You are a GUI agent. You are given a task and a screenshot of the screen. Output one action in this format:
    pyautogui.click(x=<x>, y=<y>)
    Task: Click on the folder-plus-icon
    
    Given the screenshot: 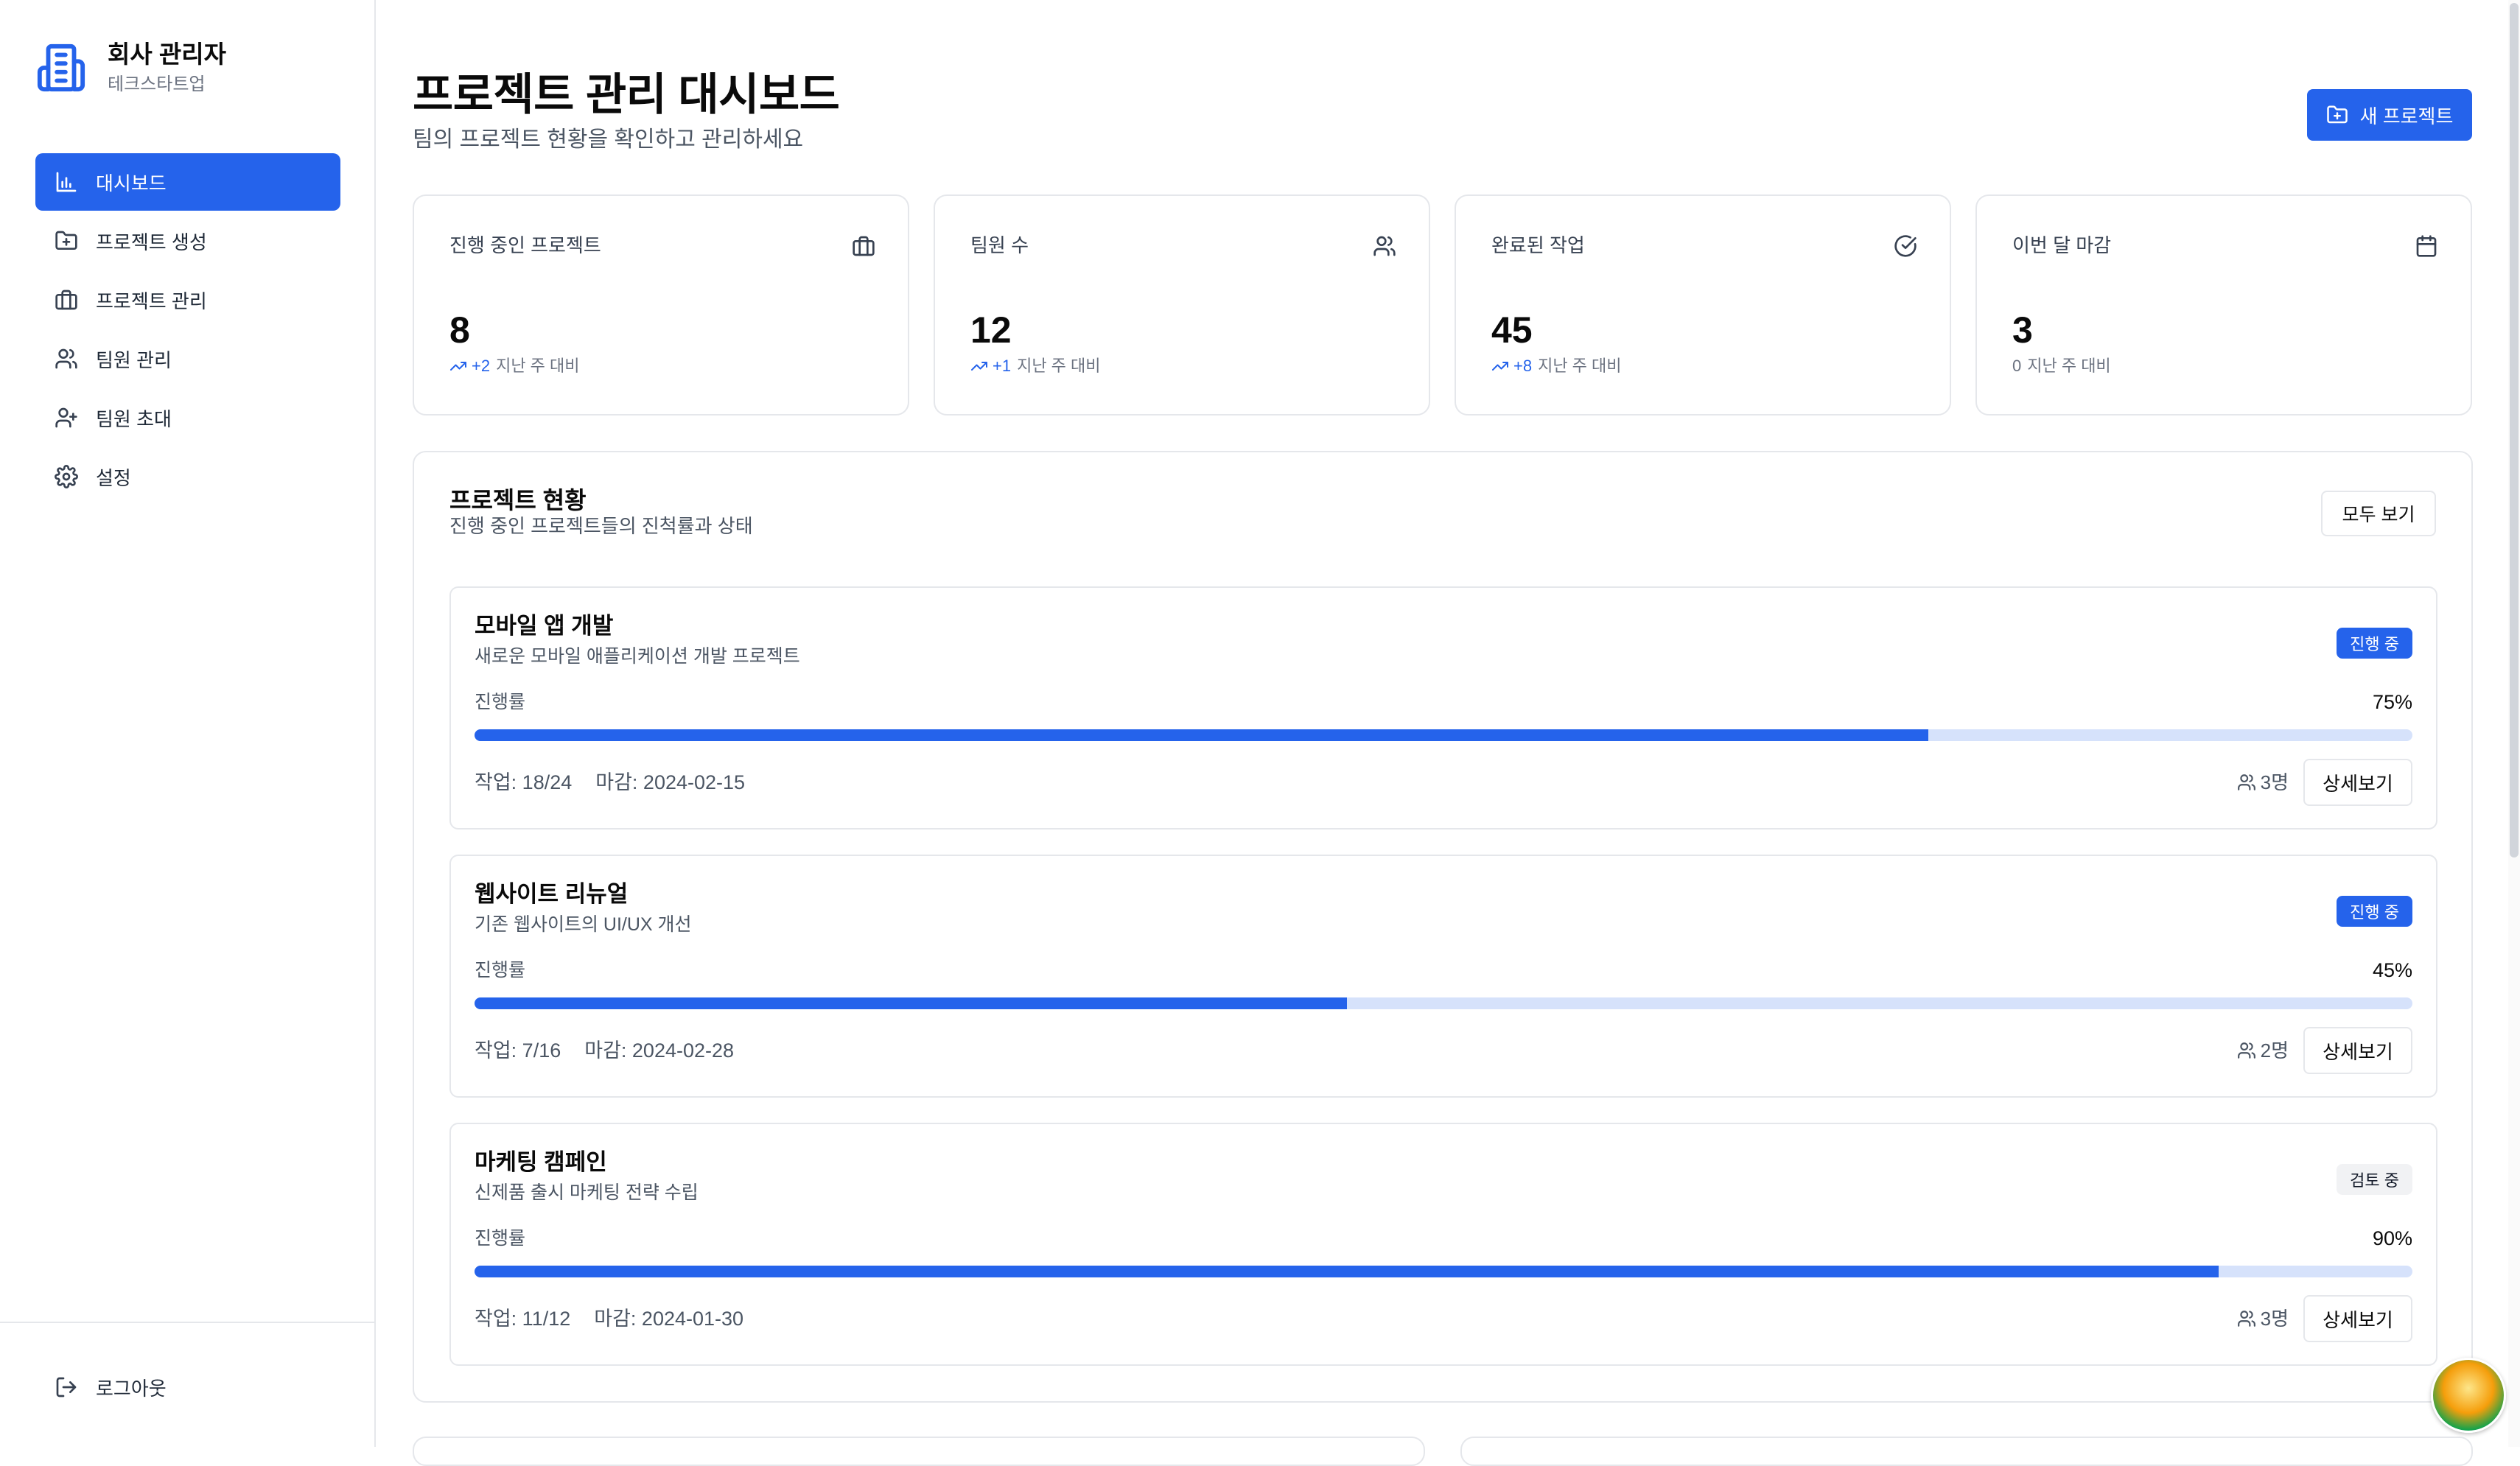 What is the action you would take?
    pyautogui.click(x=66, y=241)
    